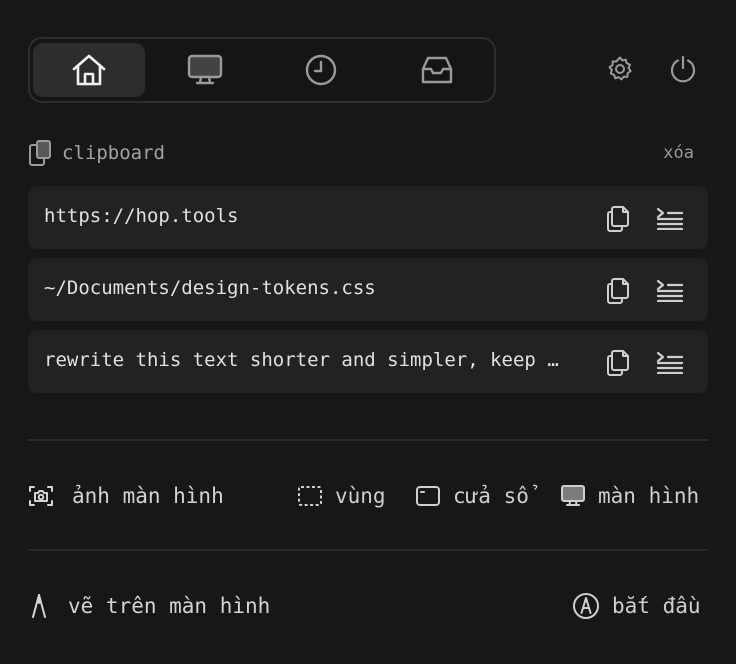 This screenshot has width=736, height=664. What do you see at coordinates (39, 606) in the screenshot?
I see `pen-nib-icon` at bounding box center [39, 606].